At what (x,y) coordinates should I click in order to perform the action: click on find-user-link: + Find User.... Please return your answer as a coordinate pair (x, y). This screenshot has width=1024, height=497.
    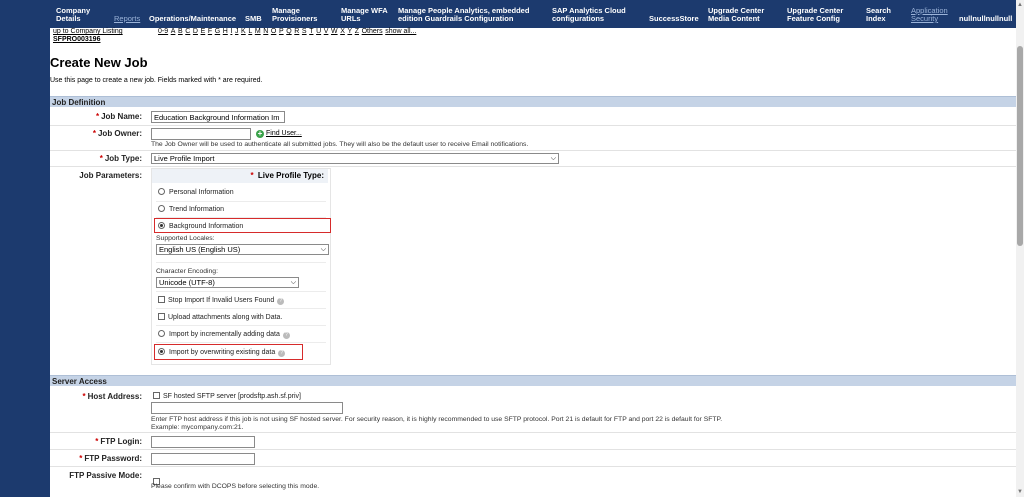
    Looking at the image, I should click on (279, 134).